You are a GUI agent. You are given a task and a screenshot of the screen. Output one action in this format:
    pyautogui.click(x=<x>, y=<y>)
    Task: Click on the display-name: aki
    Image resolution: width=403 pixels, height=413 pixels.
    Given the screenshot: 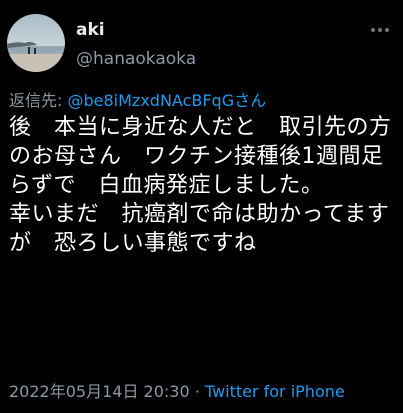 What is the action you would take?
    pyautogui.click(x=90, y=30)
    